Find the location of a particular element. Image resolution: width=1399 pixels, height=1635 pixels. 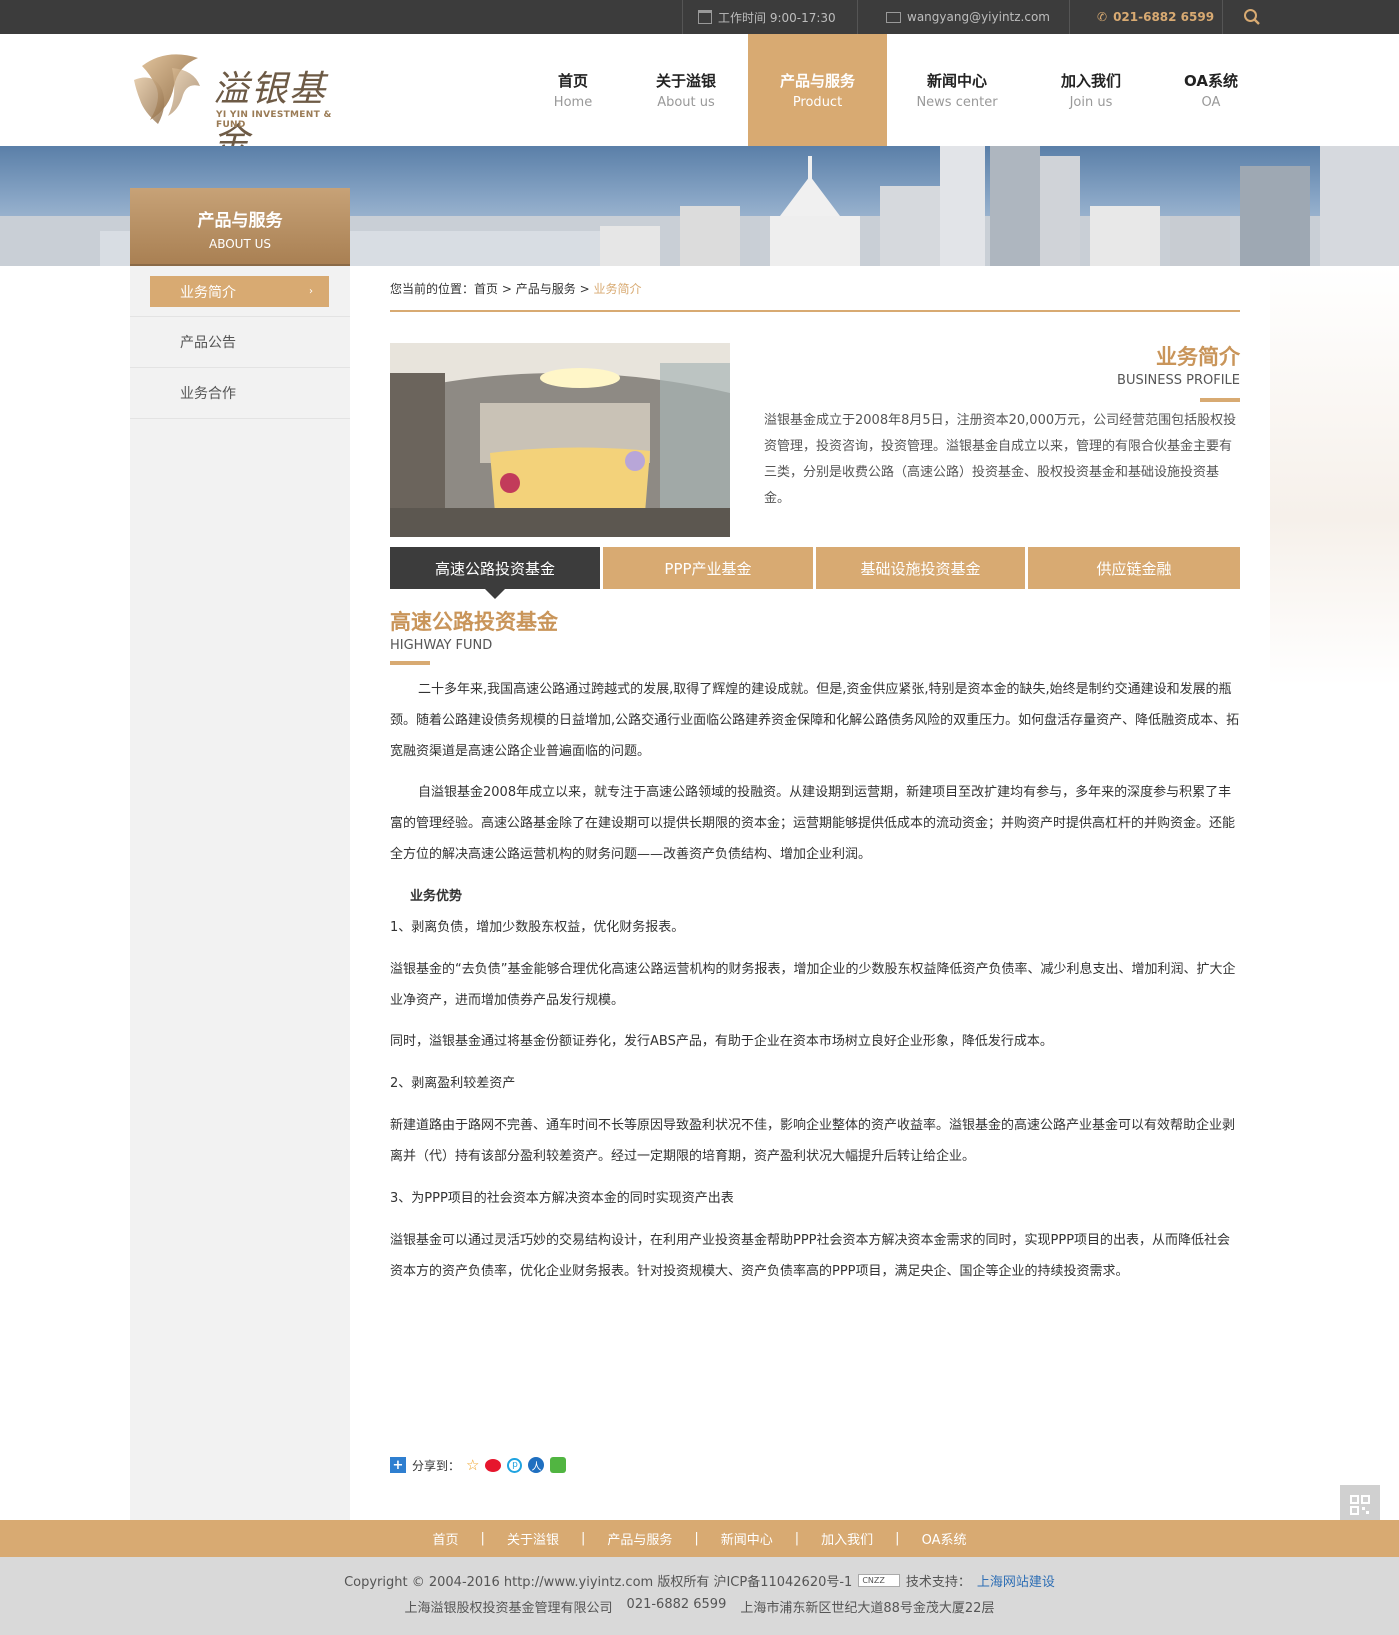

footer-phone: 021-6882 6599 is located at coordinates (676, 1604).